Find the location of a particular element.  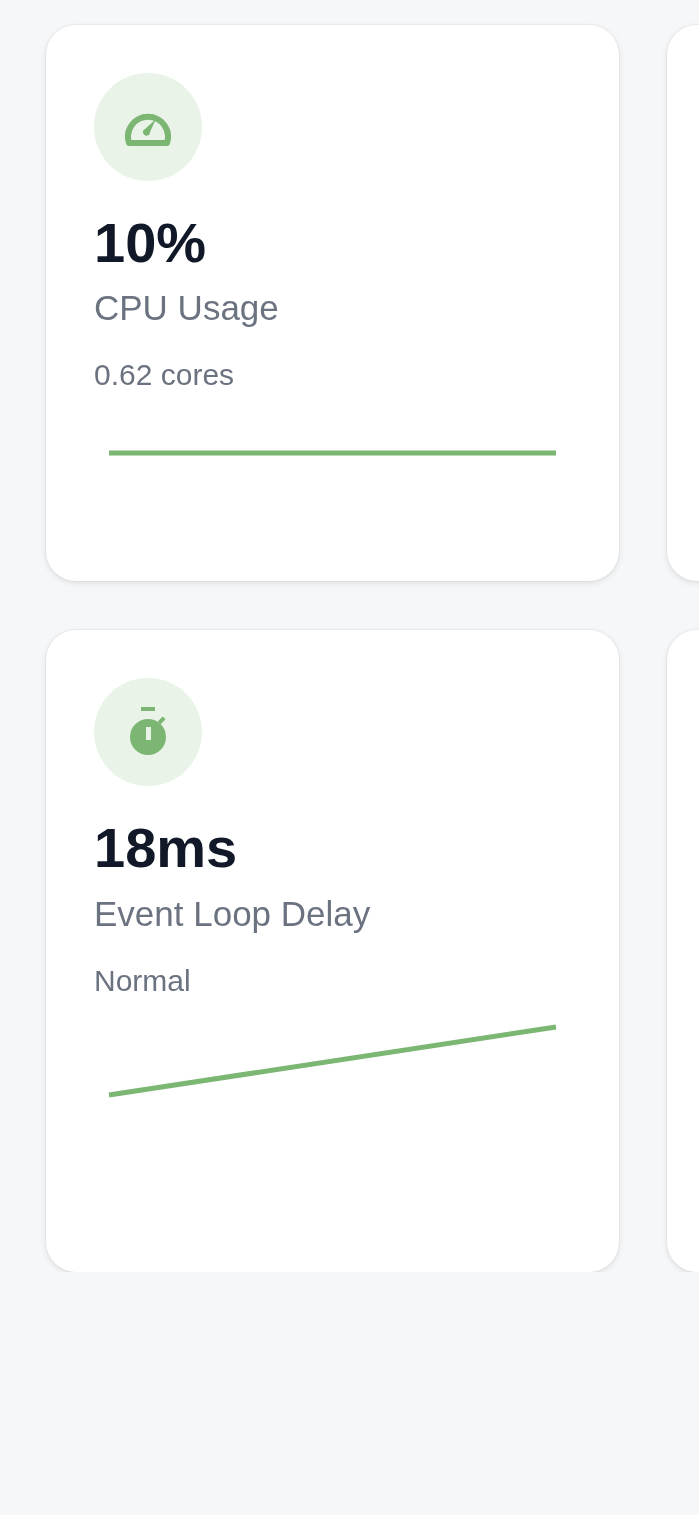

metric-detail: Normal is located at coordinates (143, 980).